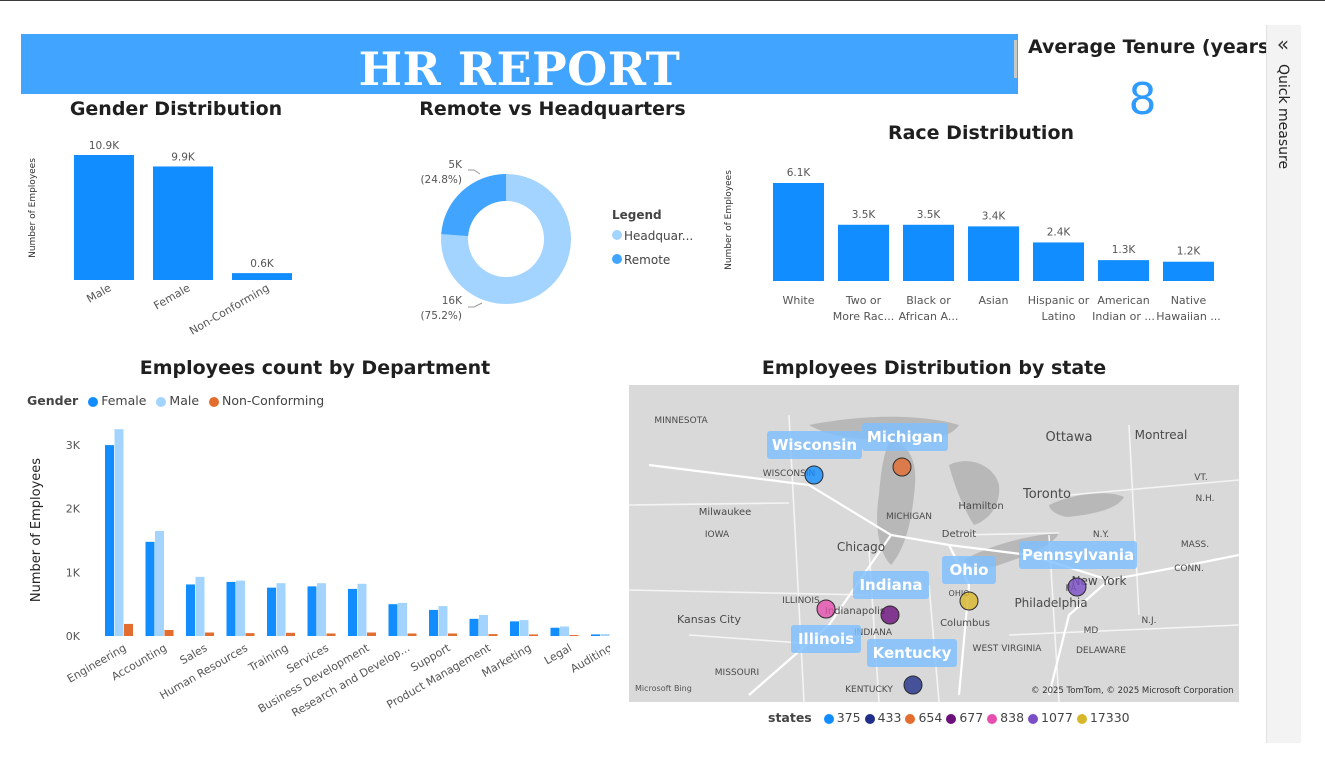 Image resolution: width=1325 pixels, height=765 pixels. I want to click on quick-measure-label: Quick measure, so click(1283, 116).